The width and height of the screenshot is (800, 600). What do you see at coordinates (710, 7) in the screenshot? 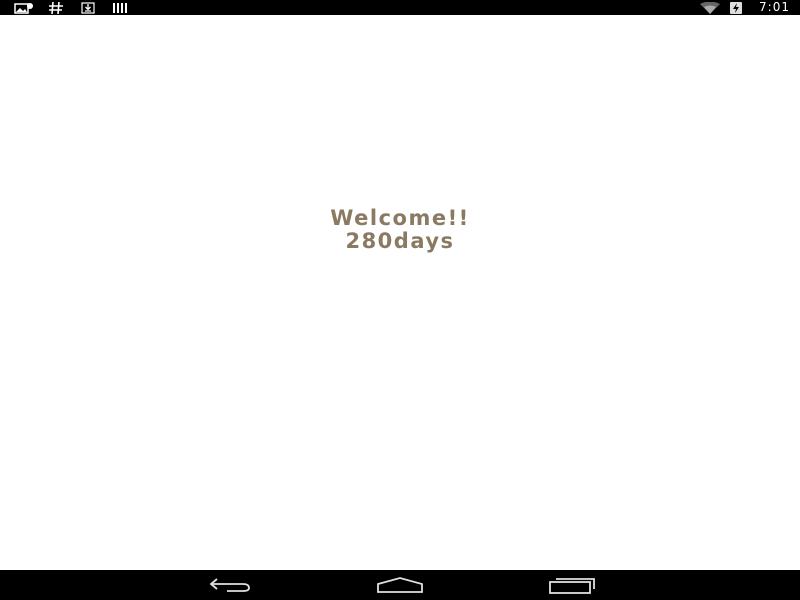
I see `wifi-icon` at bounding box center [710, 7].